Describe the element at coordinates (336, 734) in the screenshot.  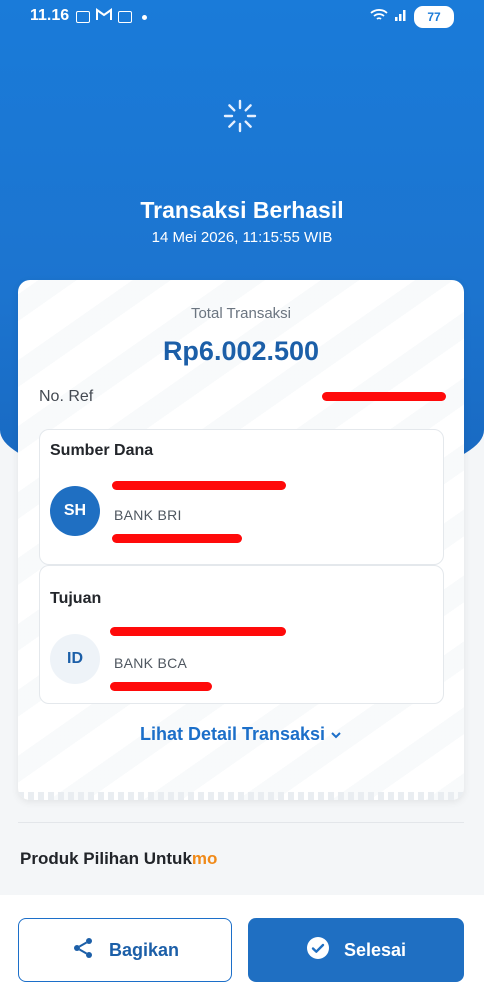
I see `chevron-down-icon` at that location.